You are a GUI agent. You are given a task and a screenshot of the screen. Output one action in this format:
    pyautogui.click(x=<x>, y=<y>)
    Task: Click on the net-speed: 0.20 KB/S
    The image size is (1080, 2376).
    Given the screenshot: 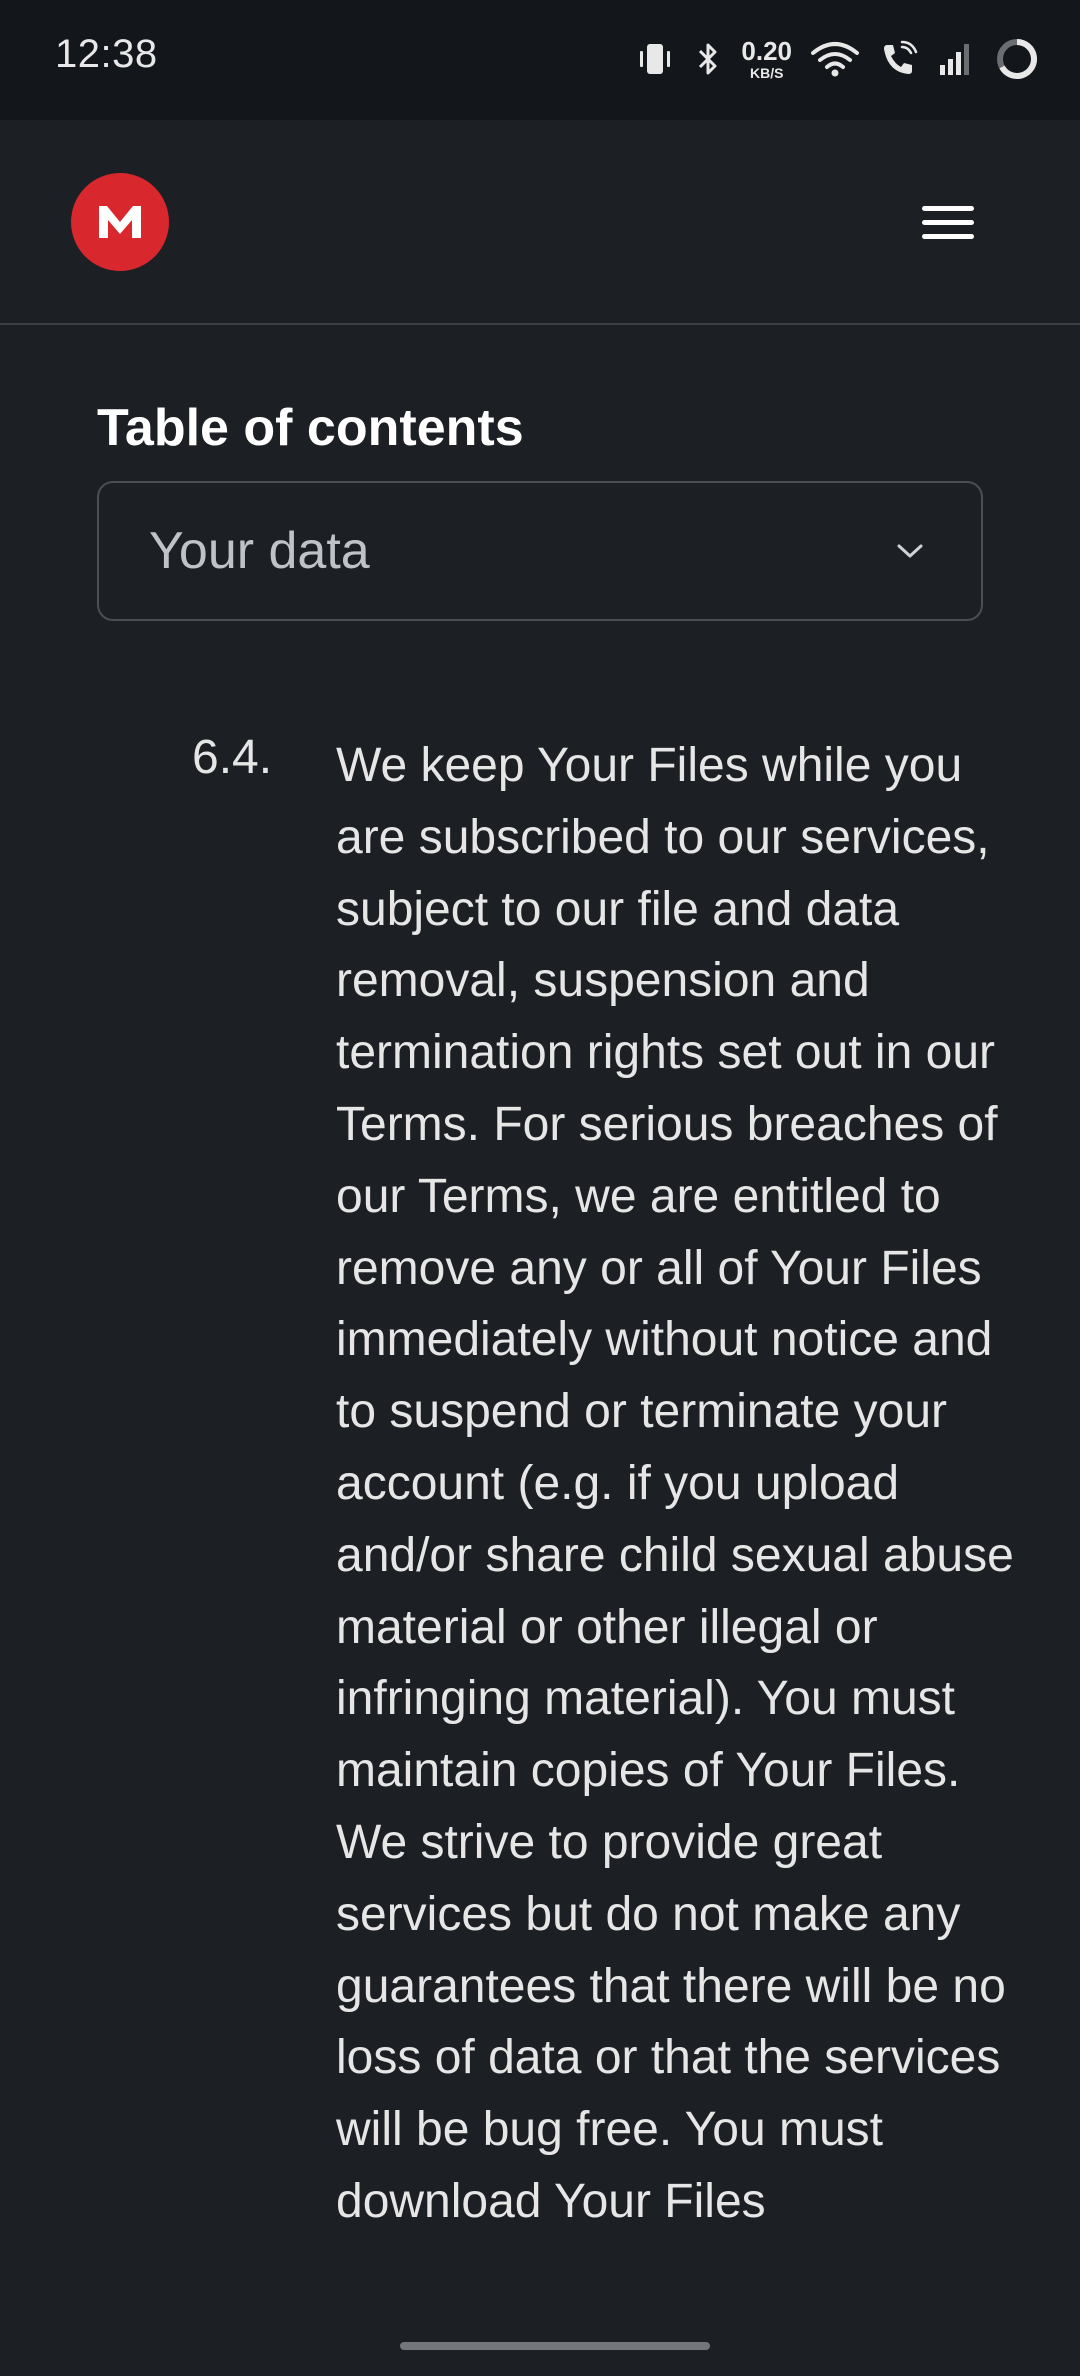 What is the action you would take?
    pyautogui.click(x=766, y=59)
    